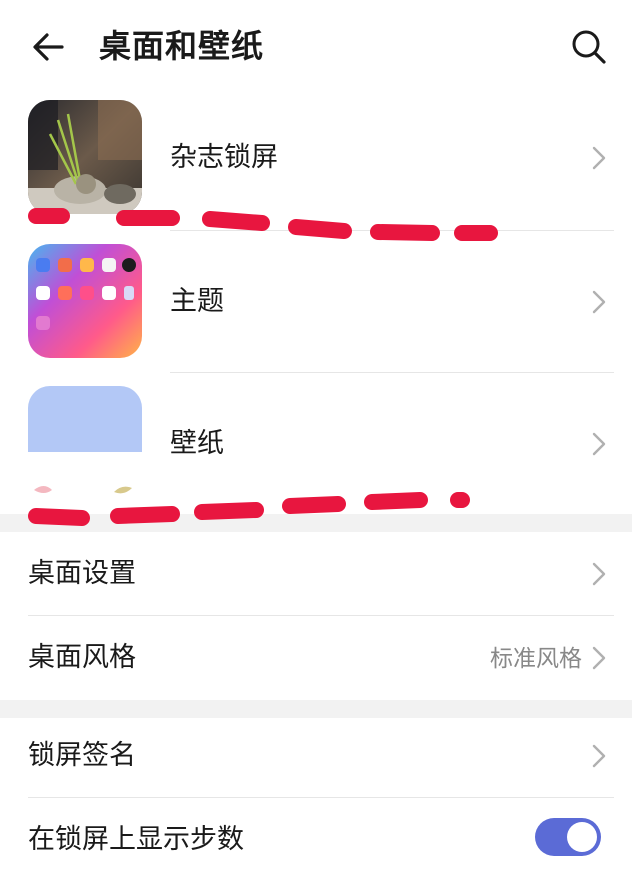 This screenshot has width=632, height=879. What do you see at coordinates (316, 659) in the screenshot?
I see `desktop-style-row: 桌面风格 标准风格` at bounding box center [316, 659].